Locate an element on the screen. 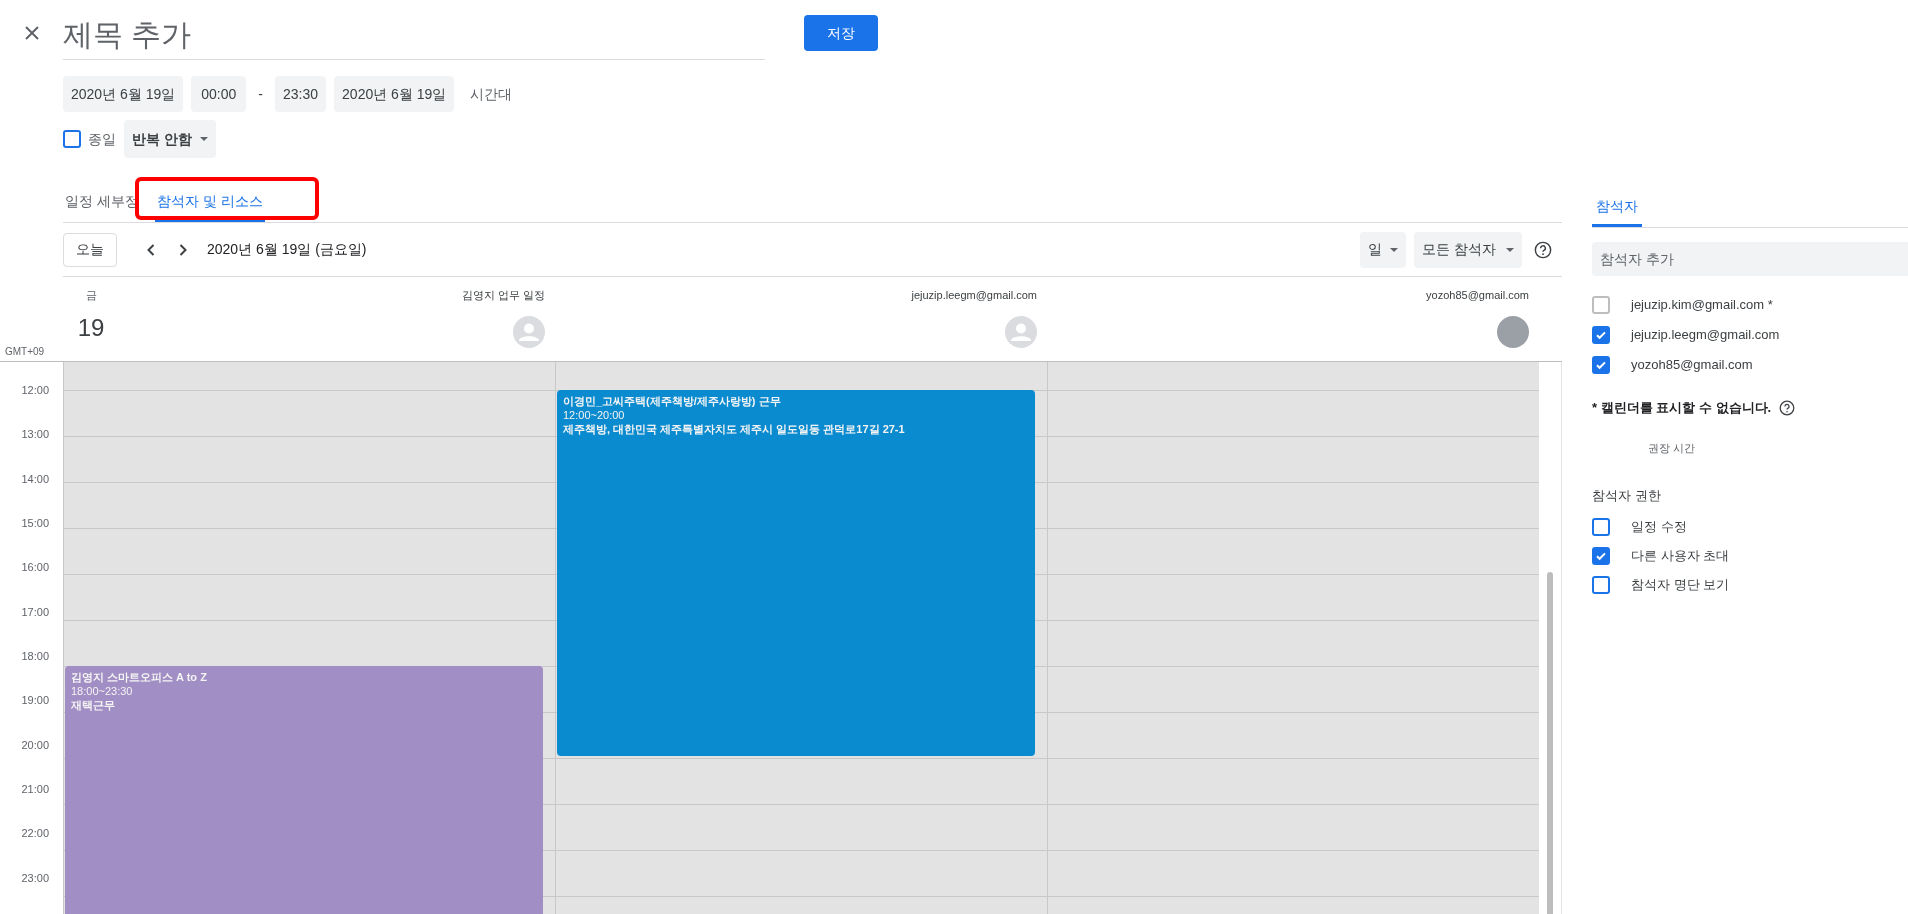 The width and height of the screenshot is (1908, 914). hour-label: 17:00 is located at coordinates (35, 612).